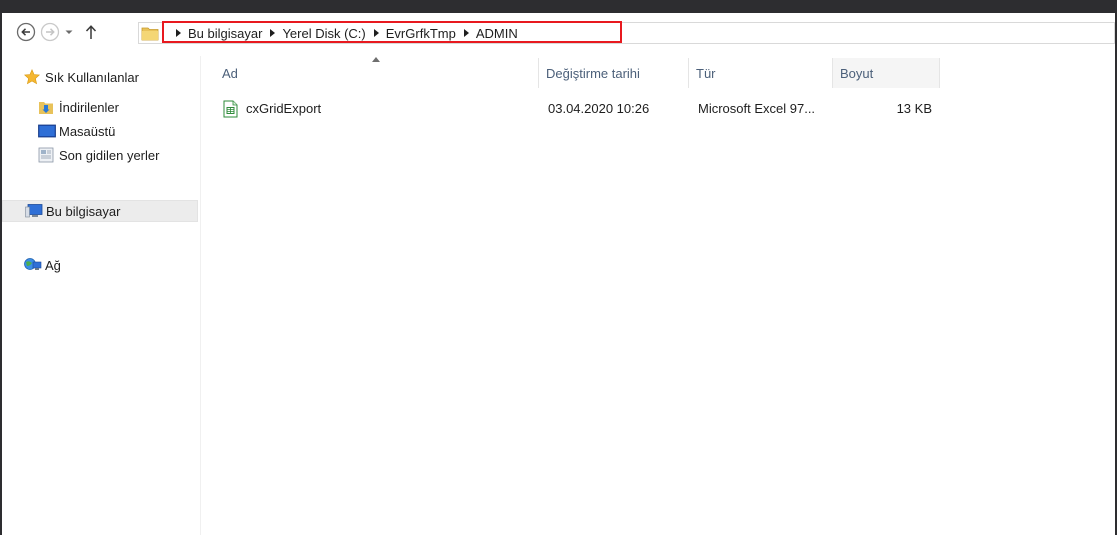 This screenshot has height=535, width=1117. Describe the element at coordinates (34, 211) in the screenshot. I see `computer-icon` at that location.